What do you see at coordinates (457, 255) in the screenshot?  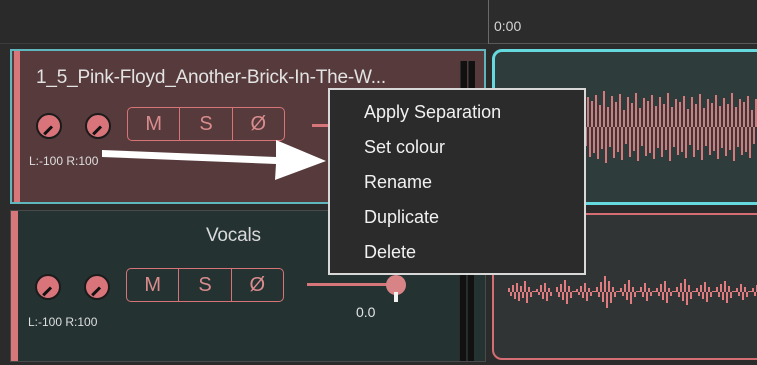 I see `menu-item-delete: Delete` at bounding box center [457, 255].